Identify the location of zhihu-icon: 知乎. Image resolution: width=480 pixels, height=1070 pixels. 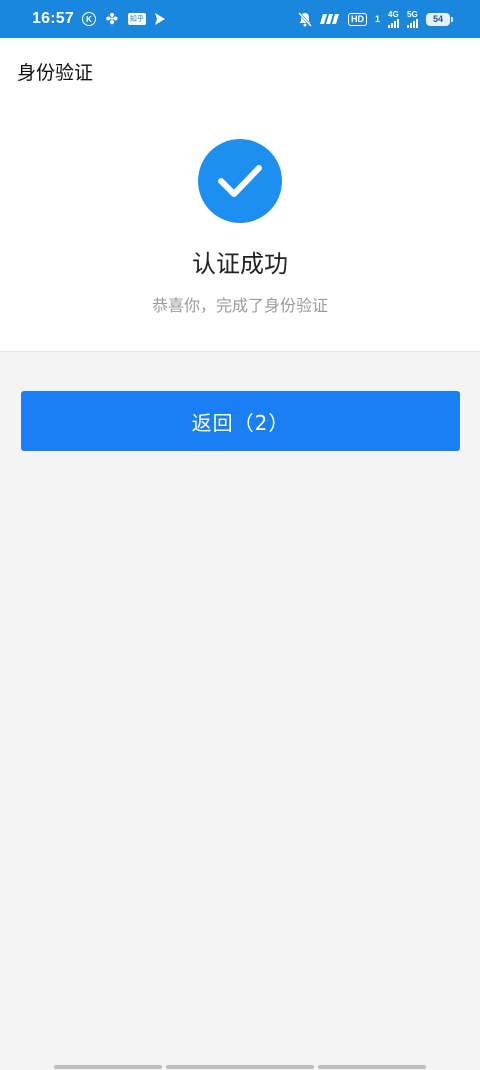
(136, 19).